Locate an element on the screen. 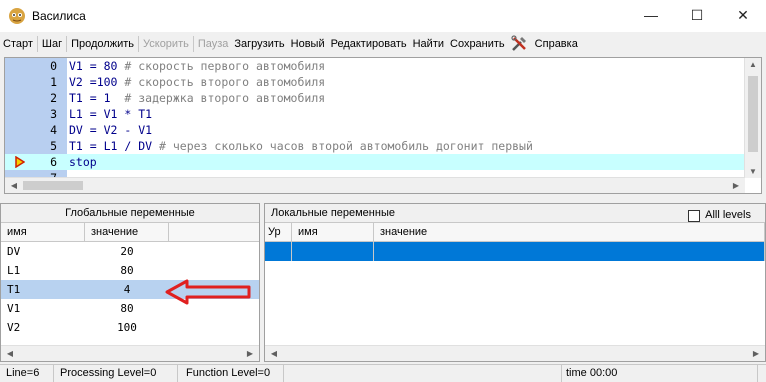 The height and width of the screenshot is (382, 766). code-text: L1 = V1 * T1 is located at coordinates (111, 114).